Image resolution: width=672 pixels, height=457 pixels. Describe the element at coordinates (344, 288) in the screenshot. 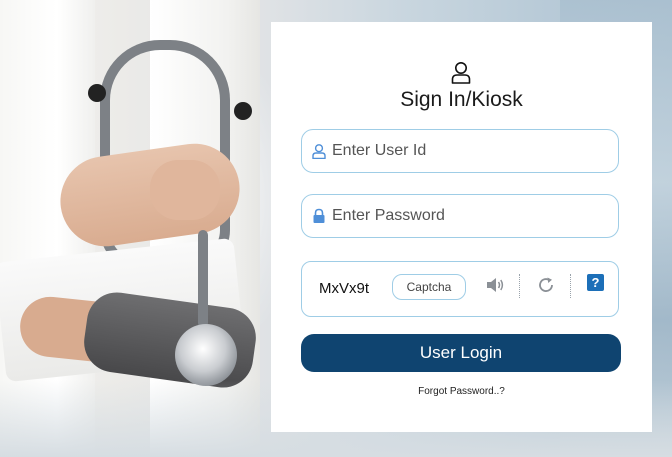

I see `captcha-code: MxVx9t` at that location.